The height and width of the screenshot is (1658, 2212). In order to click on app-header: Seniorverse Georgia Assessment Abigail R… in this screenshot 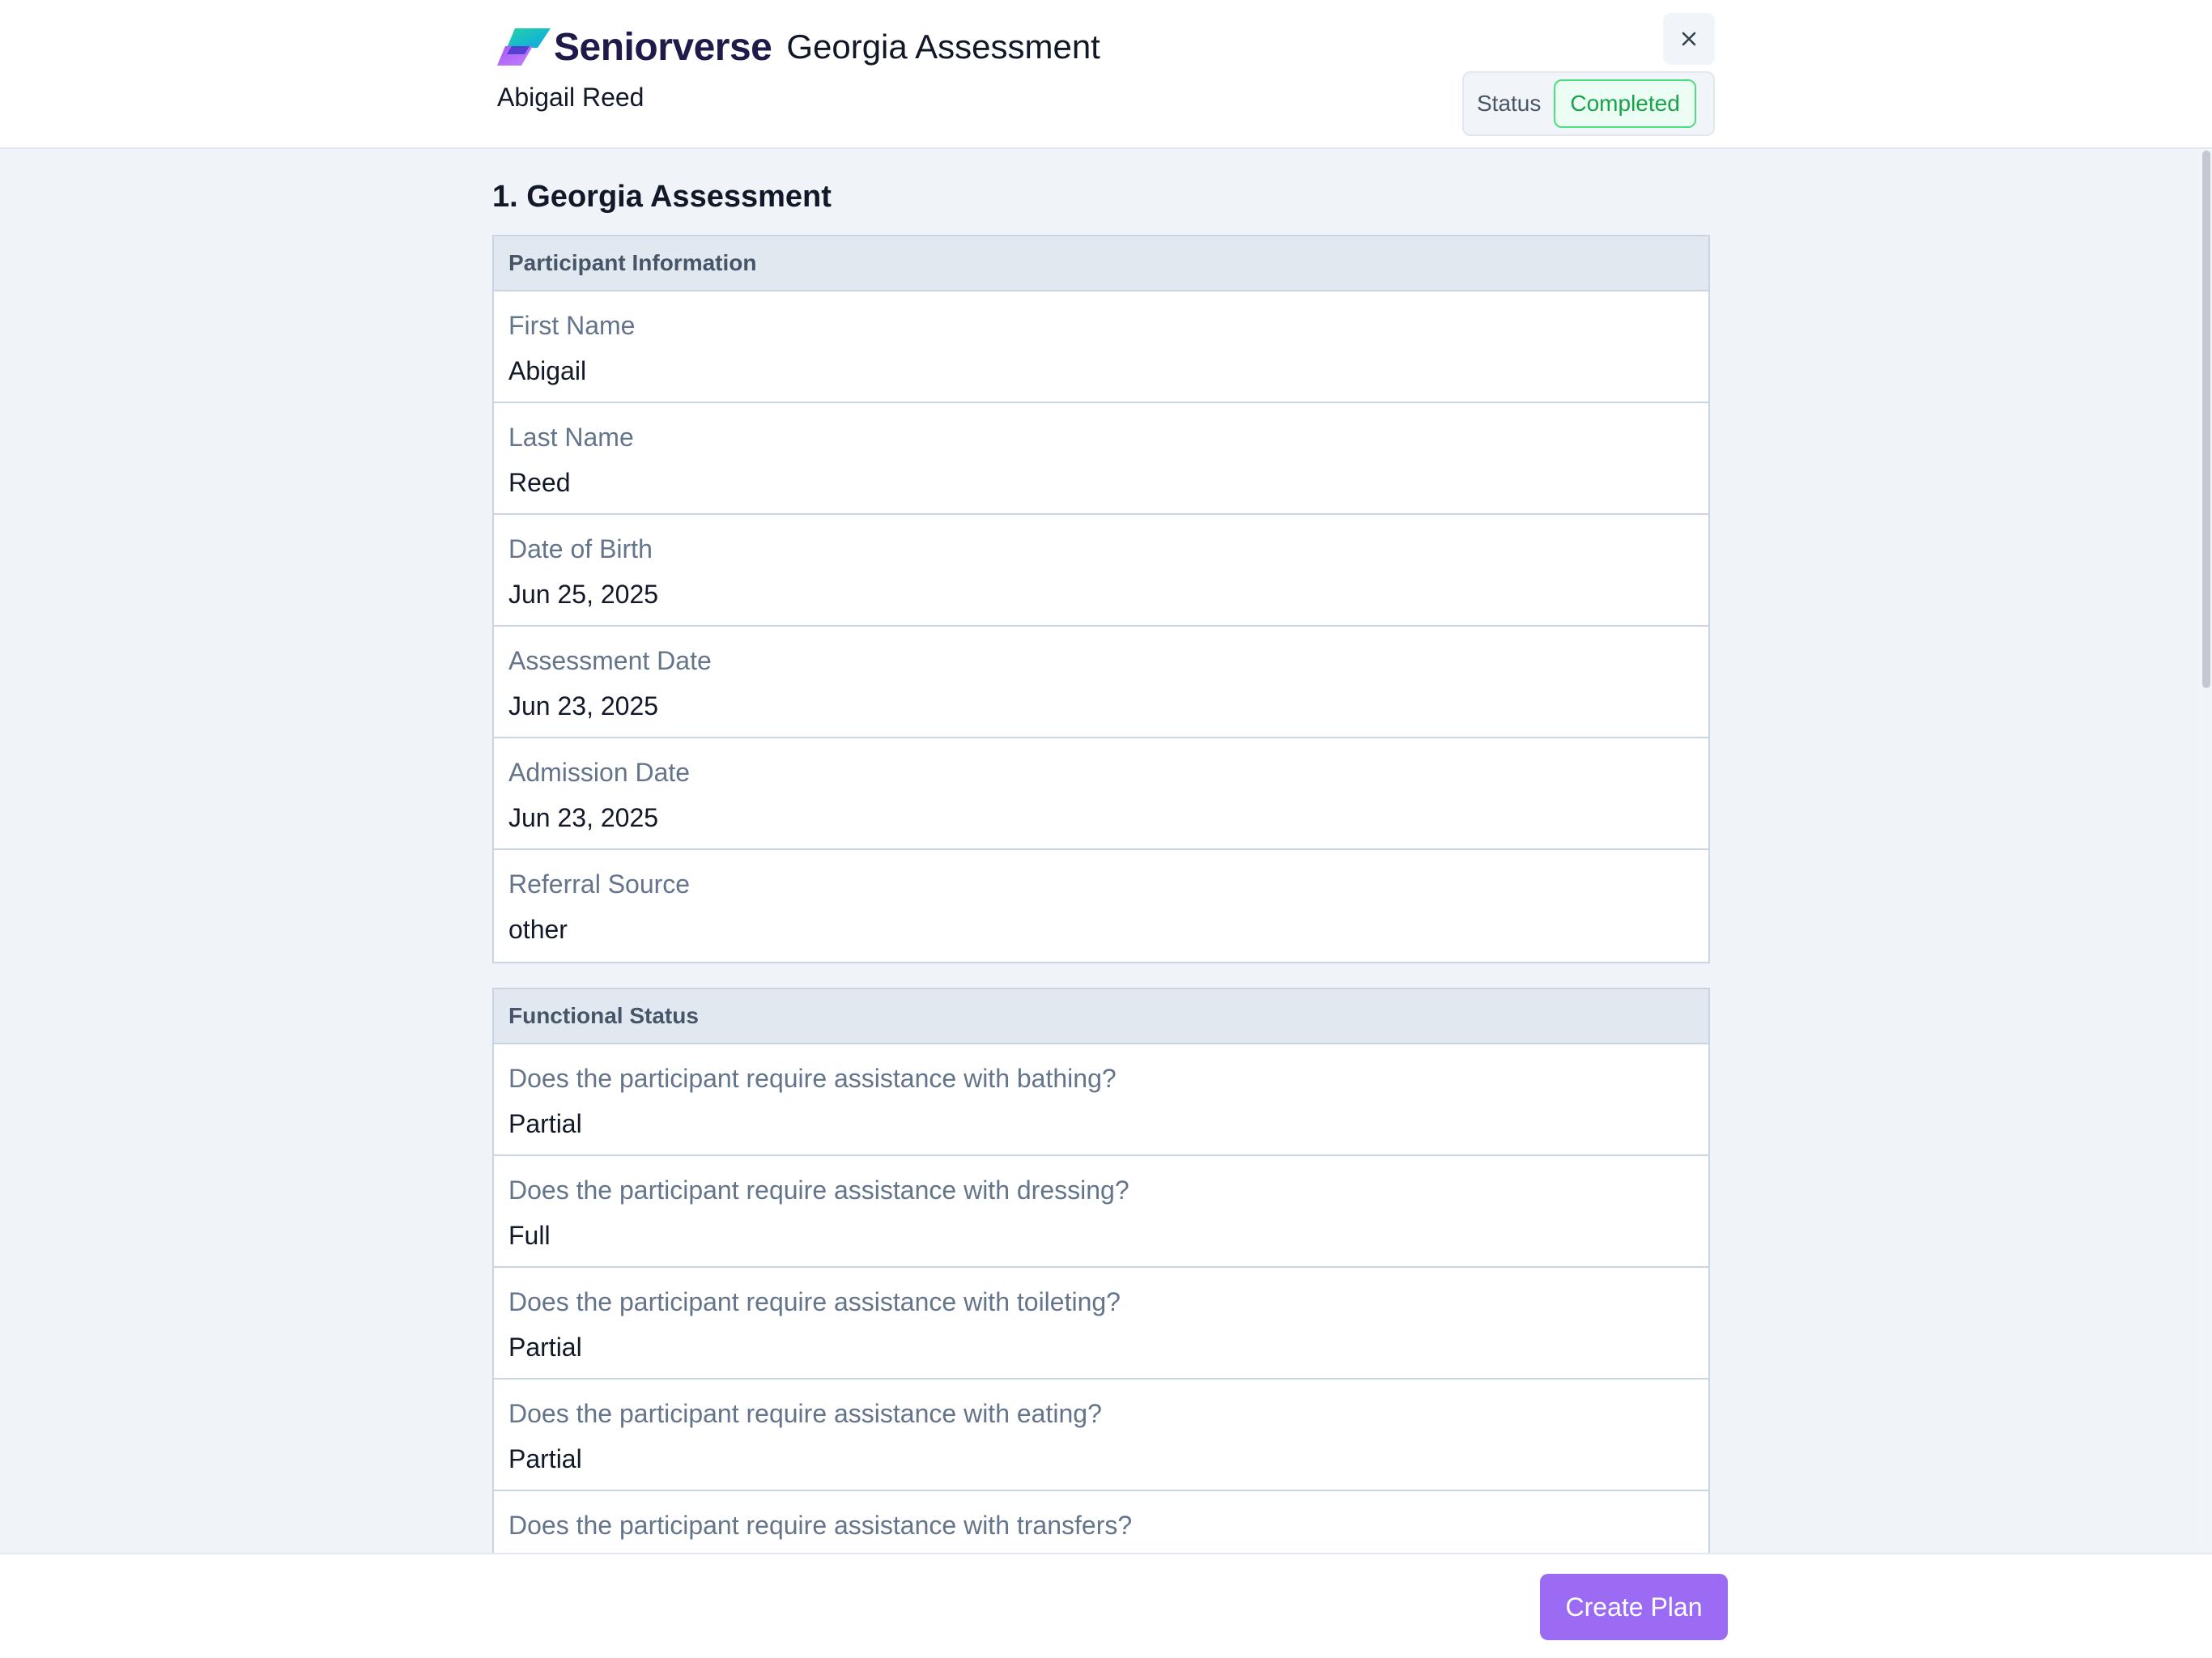, I will do `click(1106, 74)`.